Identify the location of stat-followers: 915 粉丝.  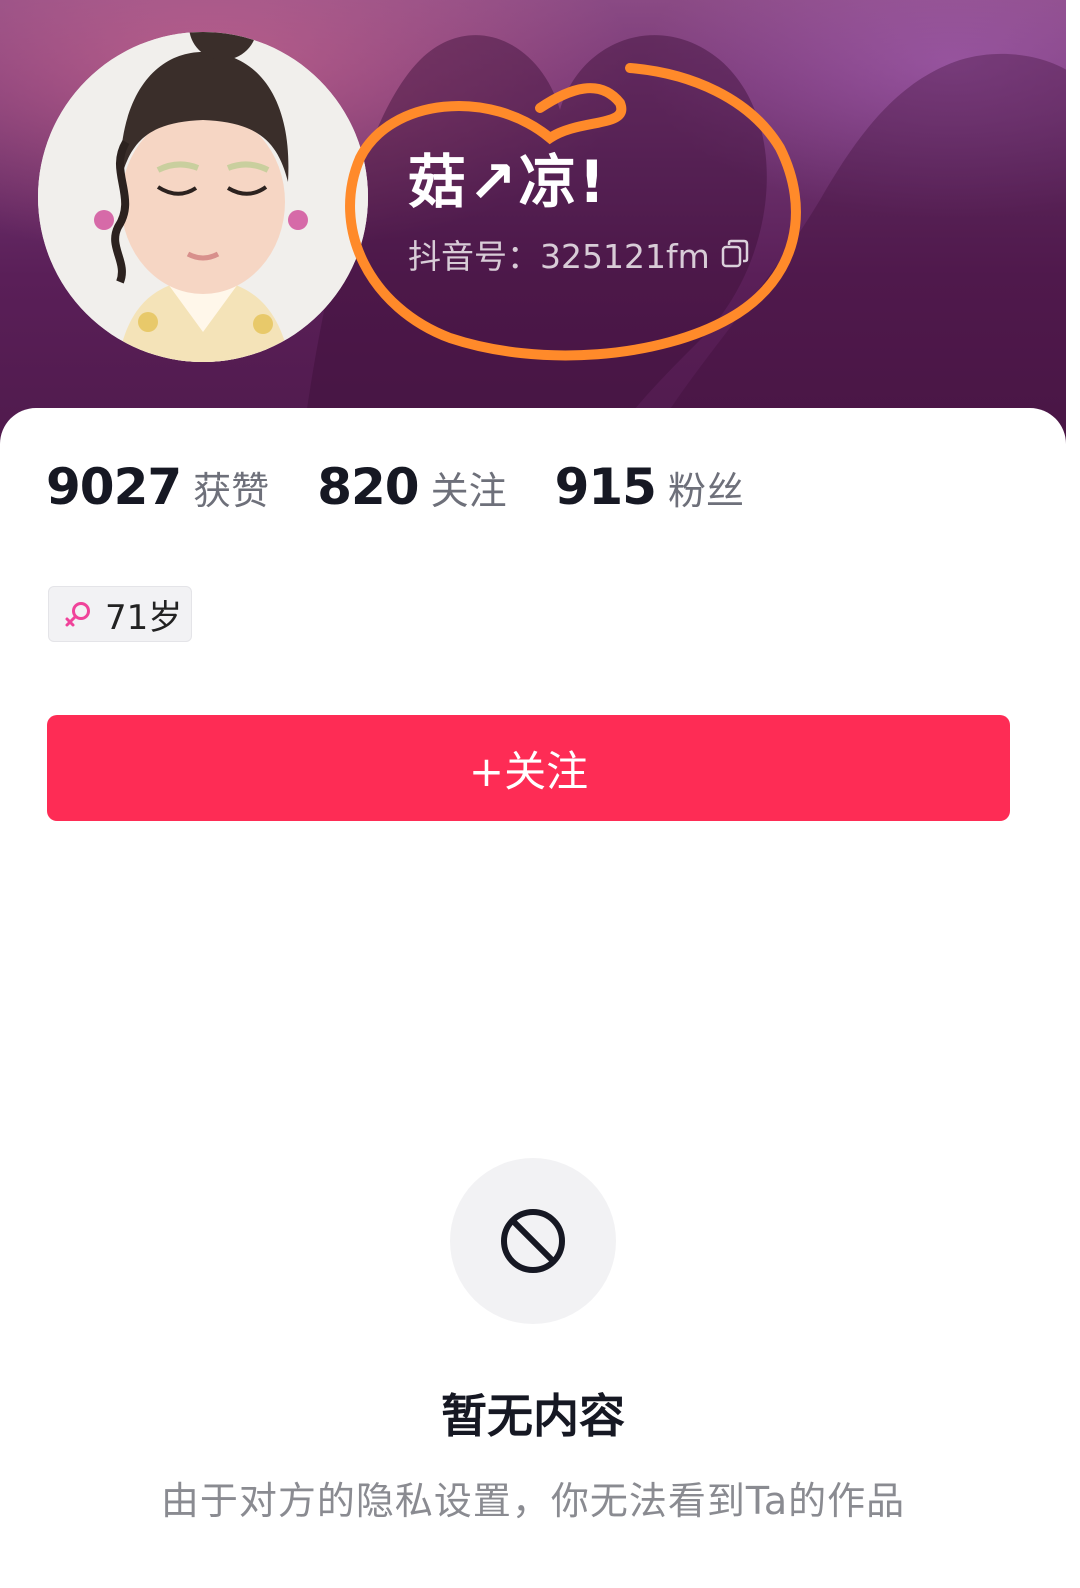
(649, 487).